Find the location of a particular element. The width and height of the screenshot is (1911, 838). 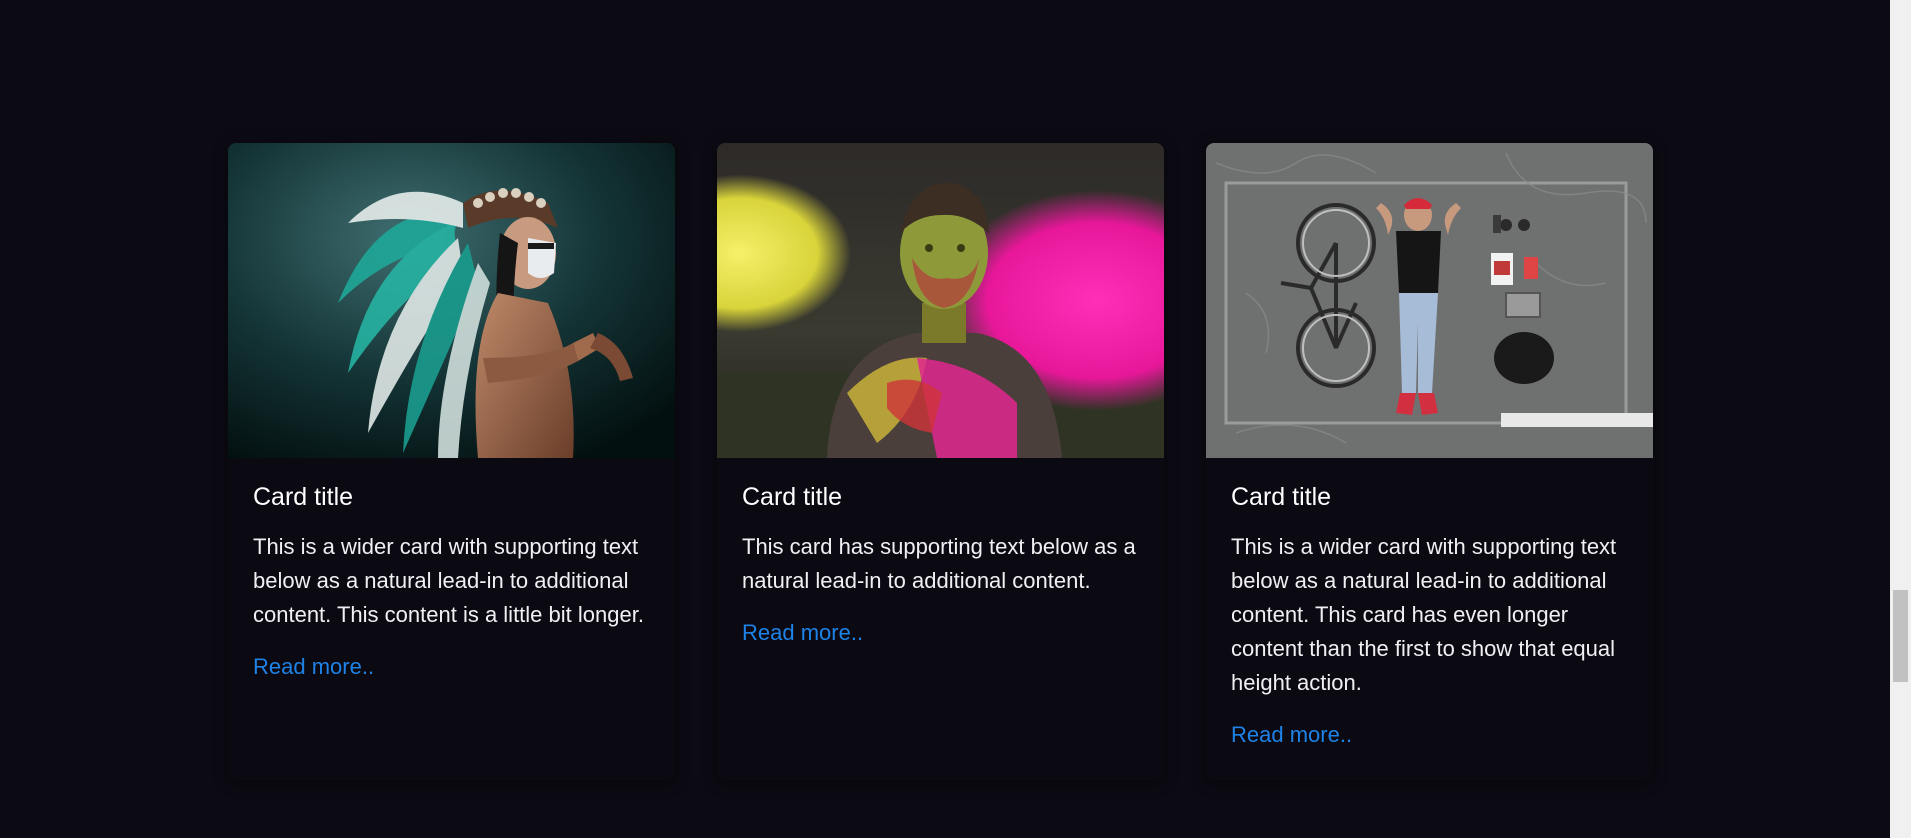

scrollbar-thumb is located at coordinates (1900, 636).